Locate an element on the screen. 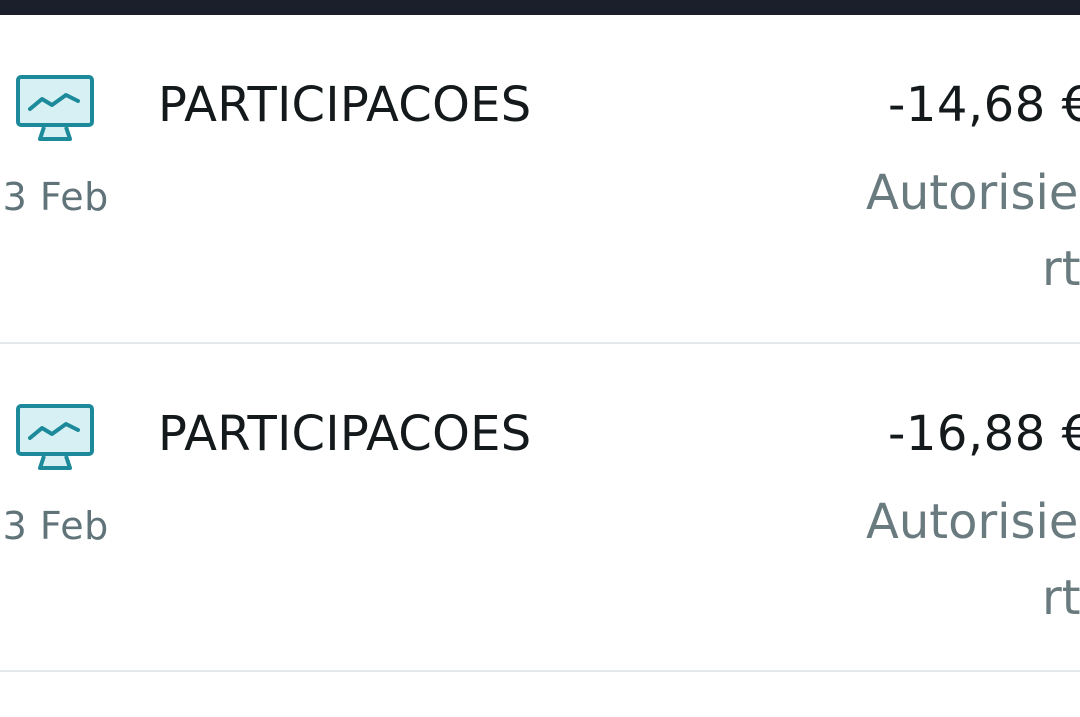  transaction-amount: -14,68 € is located at coordinates (984, 105).